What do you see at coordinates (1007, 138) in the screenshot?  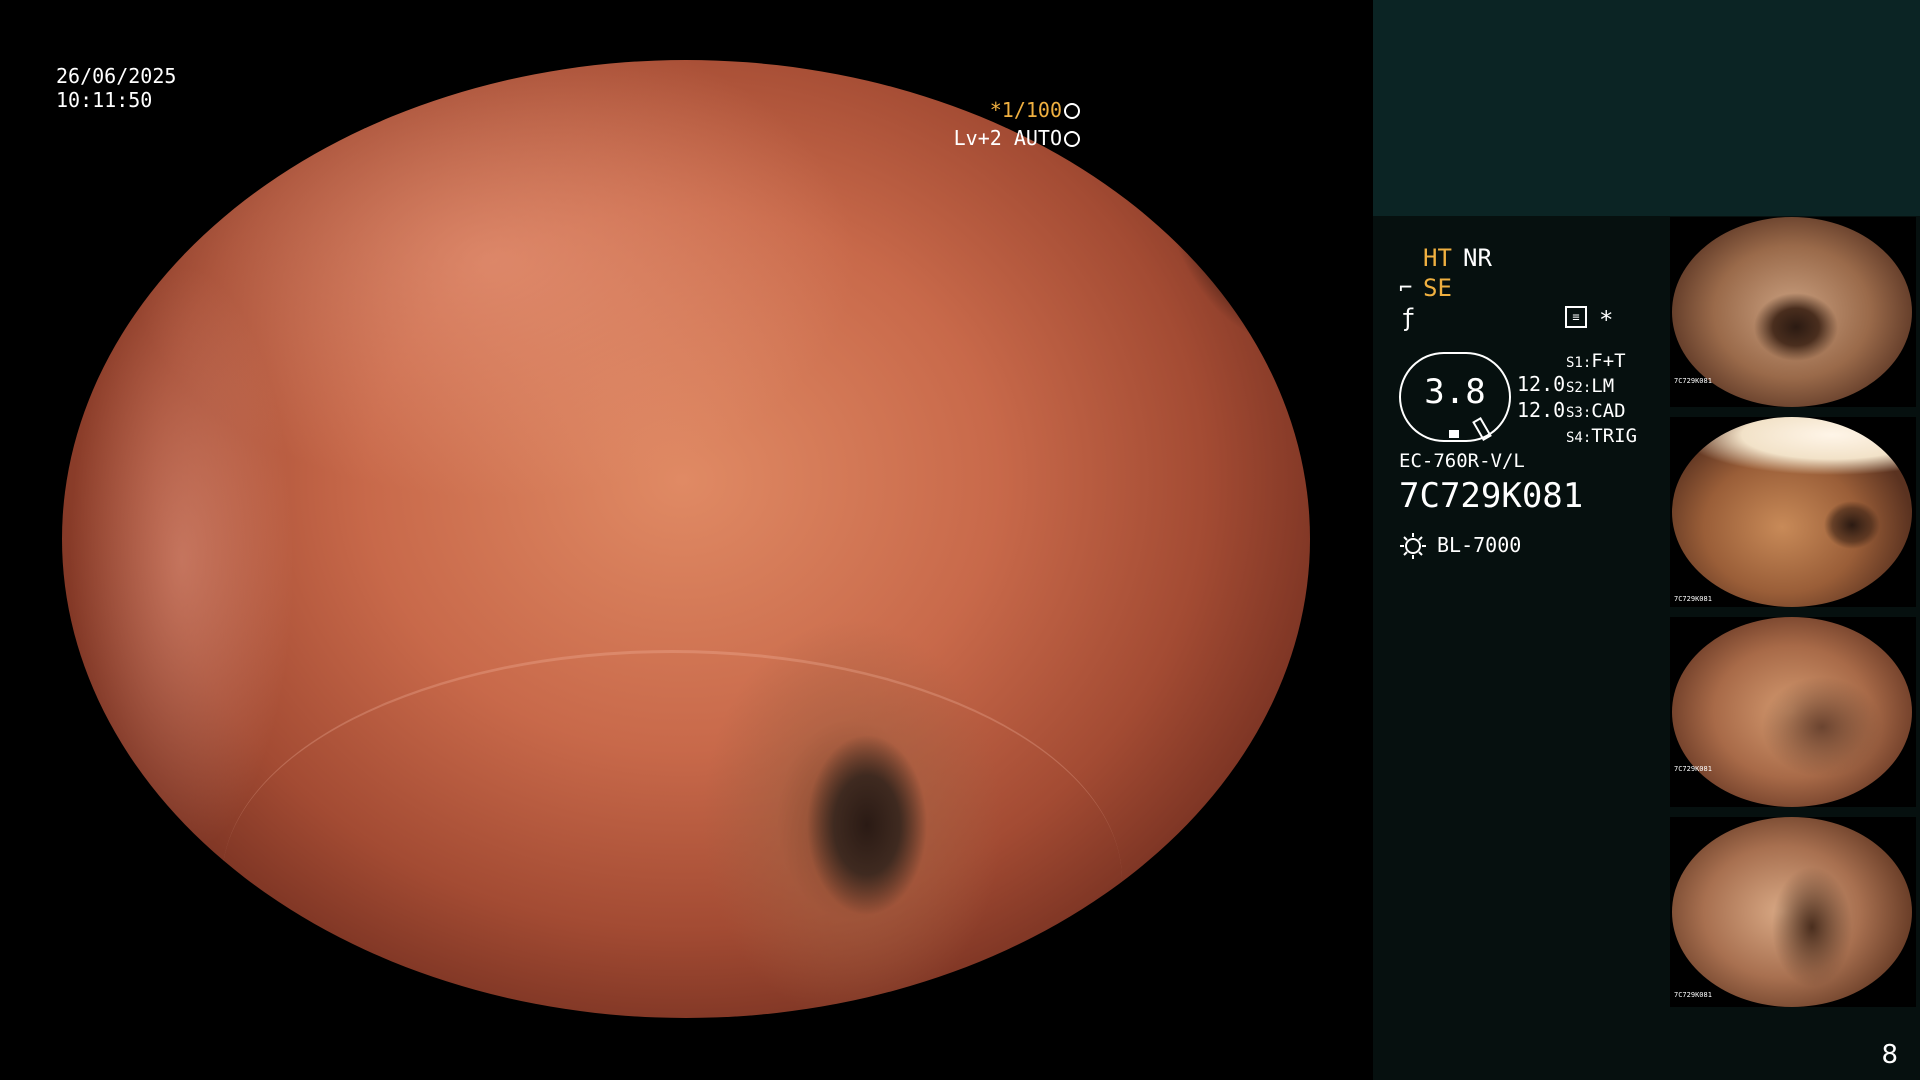 I see `exposure-level-text: Lv+2 AUTO` at bounding box center [1007, 138].